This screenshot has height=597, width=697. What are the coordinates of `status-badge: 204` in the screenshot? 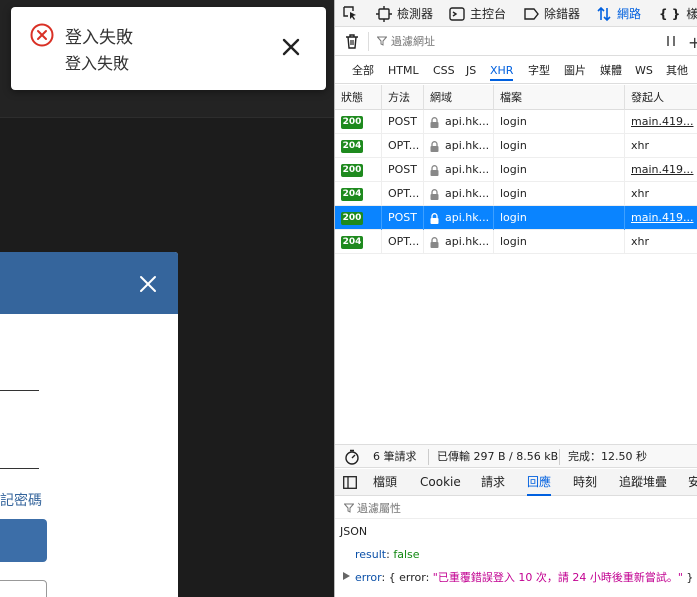 It's located at (352, 146).